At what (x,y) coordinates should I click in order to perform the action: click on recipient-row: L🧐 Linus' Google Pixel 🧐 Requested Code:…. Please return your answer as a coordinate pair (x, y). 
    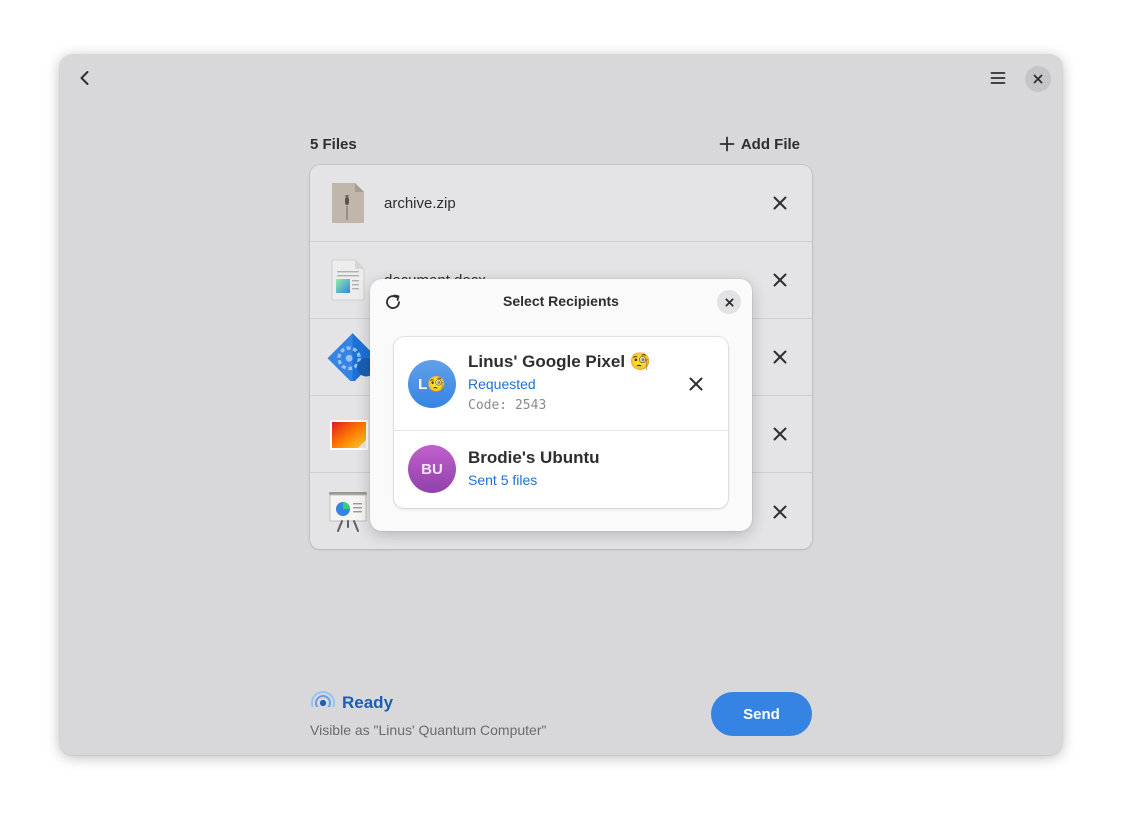
    Looking at the image, I should click on (561, 384).